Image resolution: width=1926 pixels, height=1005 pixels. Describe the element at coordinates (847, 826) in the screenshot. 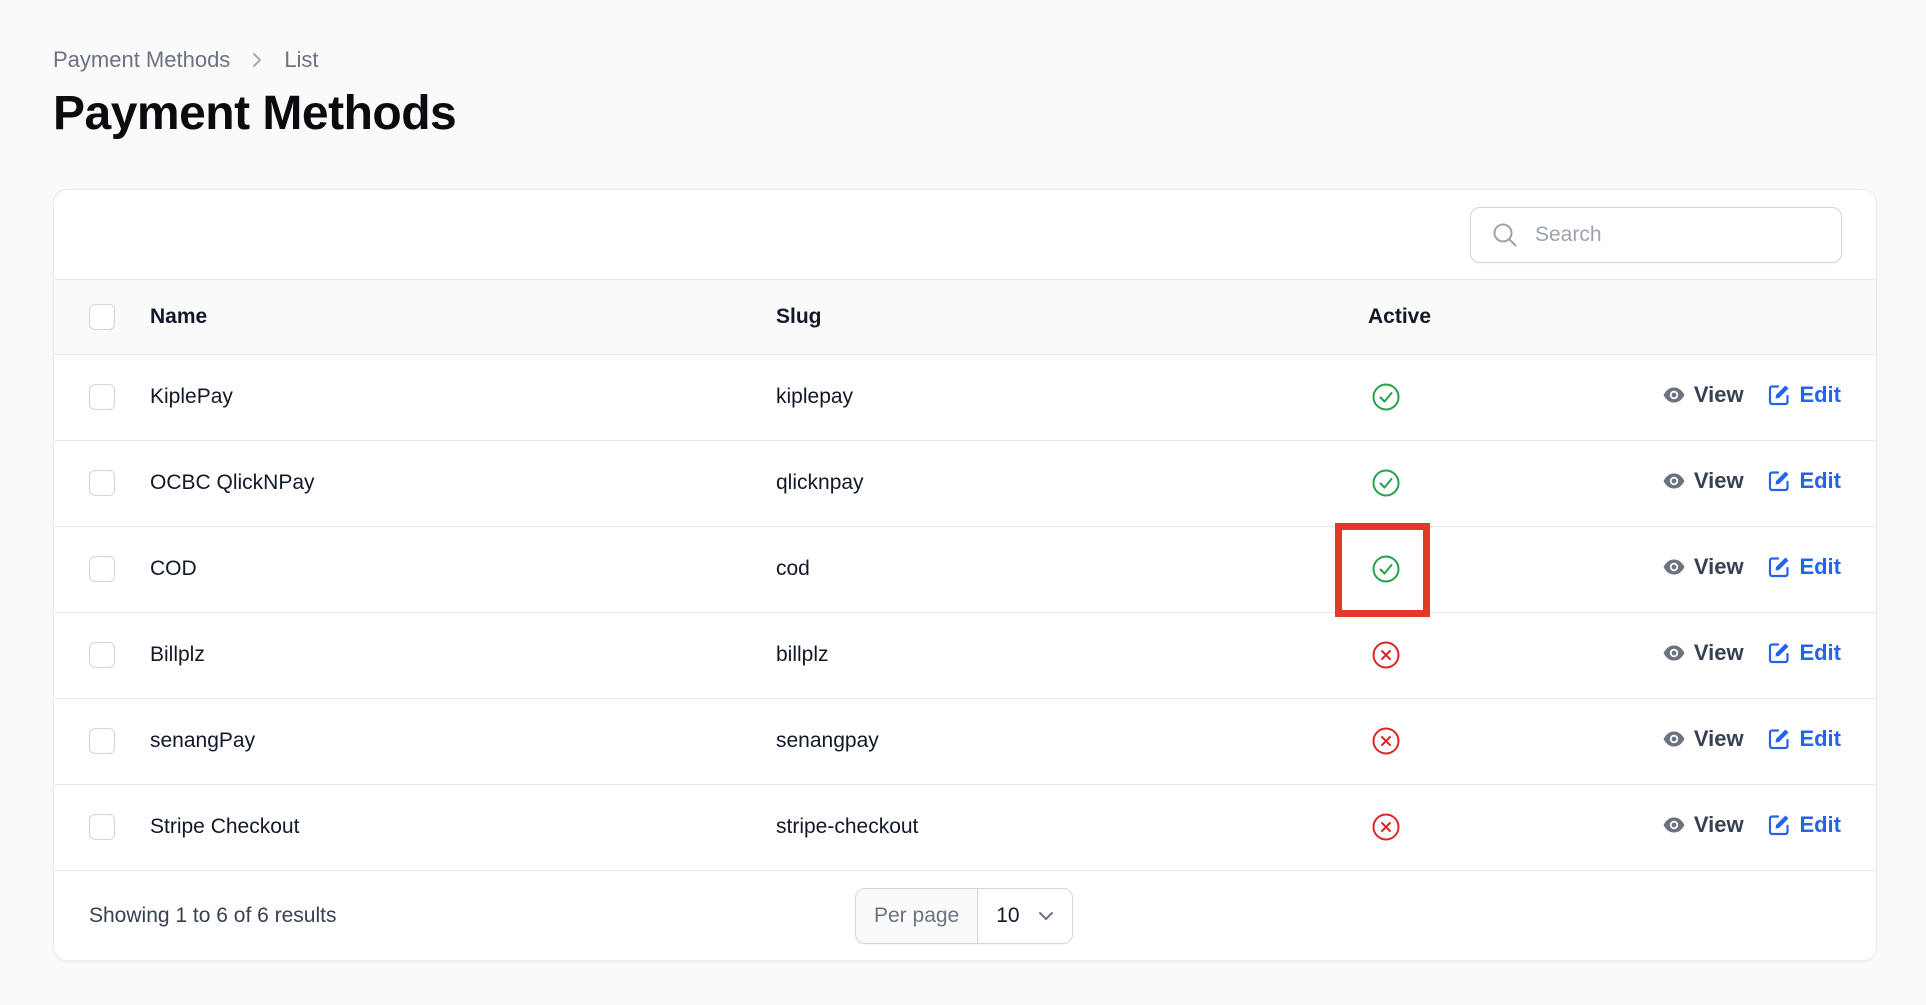

I see `cell-slug: stripe-checkout` at that location.